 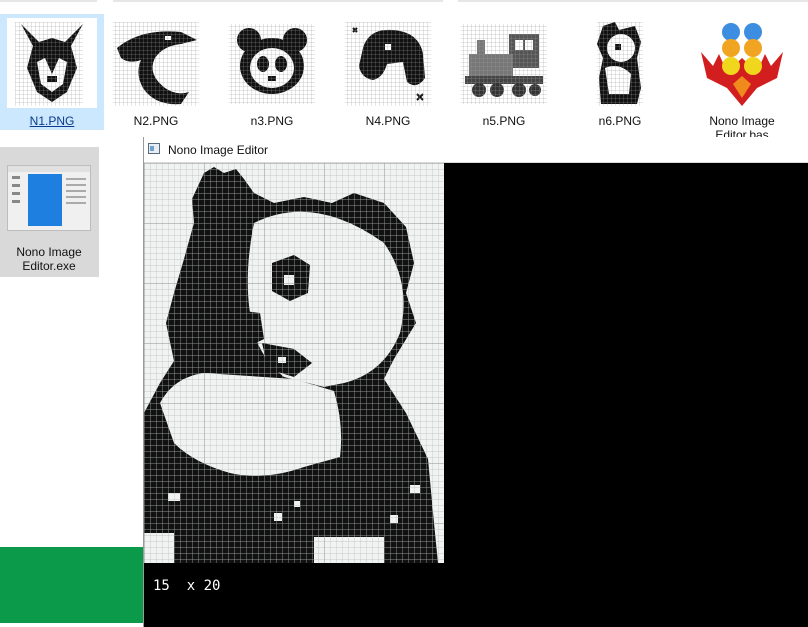 What do you see at coordinates (620, 121) in the screenshot?
I see `file-label: n6.PNG` at bounding box center [620, 121].